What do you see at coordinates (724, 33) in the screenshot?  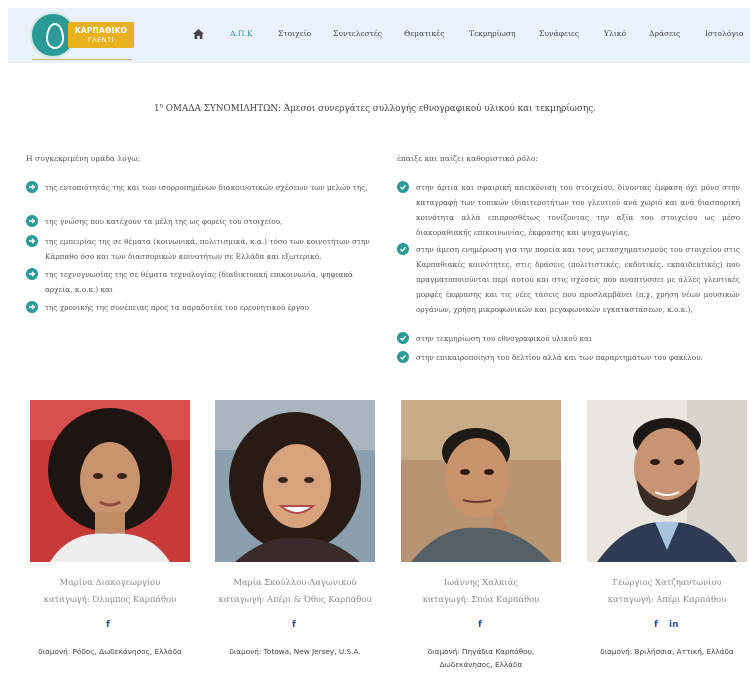 I see `nav-item-istologio: Ιστολόγιο` at bounding box center [724, 33].